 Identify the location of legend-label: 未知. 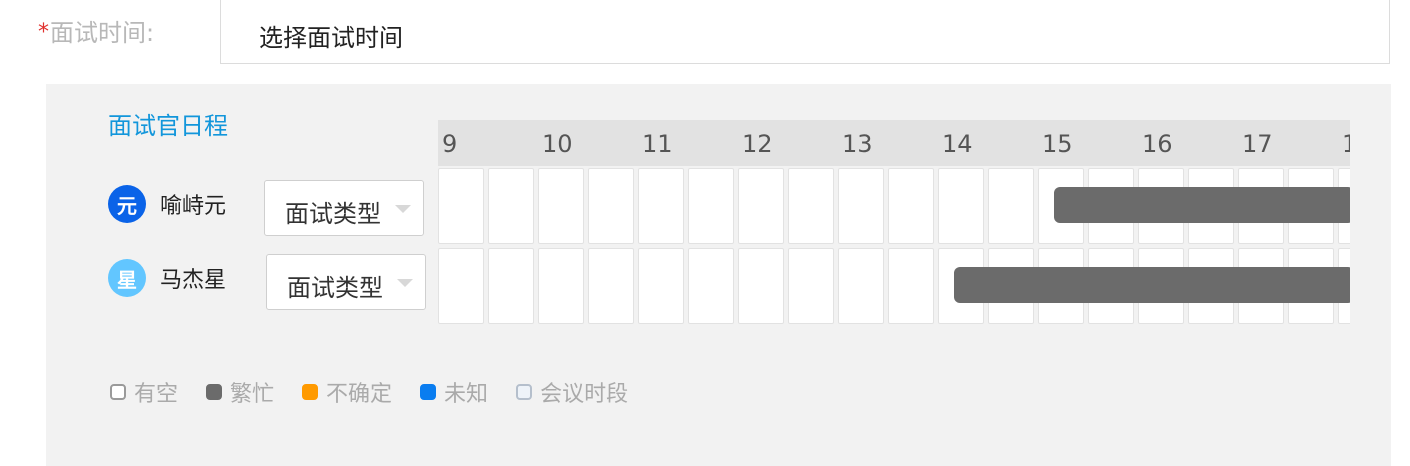
(466, 394).